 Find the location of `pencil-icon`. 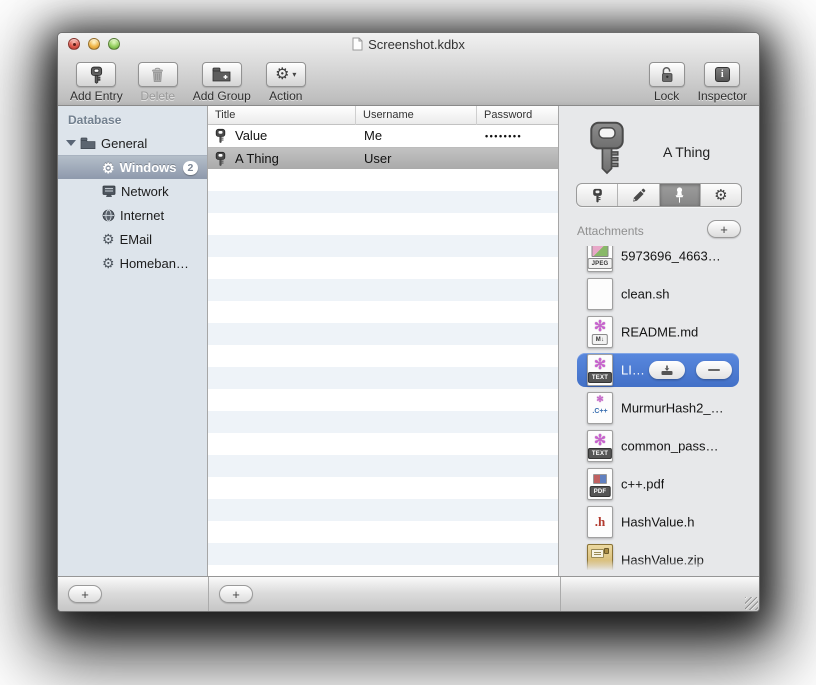

pencil-icon is located at coordinates (639, 195).